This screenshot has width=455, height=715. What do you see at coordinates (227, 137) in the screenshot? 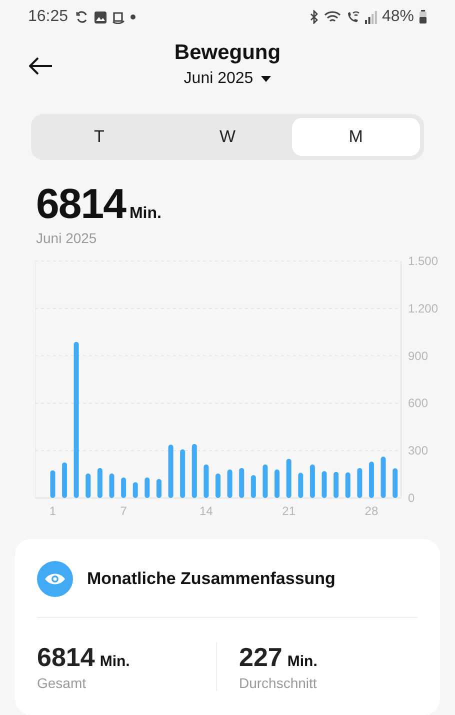
I see `period-tab: W` at bounding box center [227, 137].